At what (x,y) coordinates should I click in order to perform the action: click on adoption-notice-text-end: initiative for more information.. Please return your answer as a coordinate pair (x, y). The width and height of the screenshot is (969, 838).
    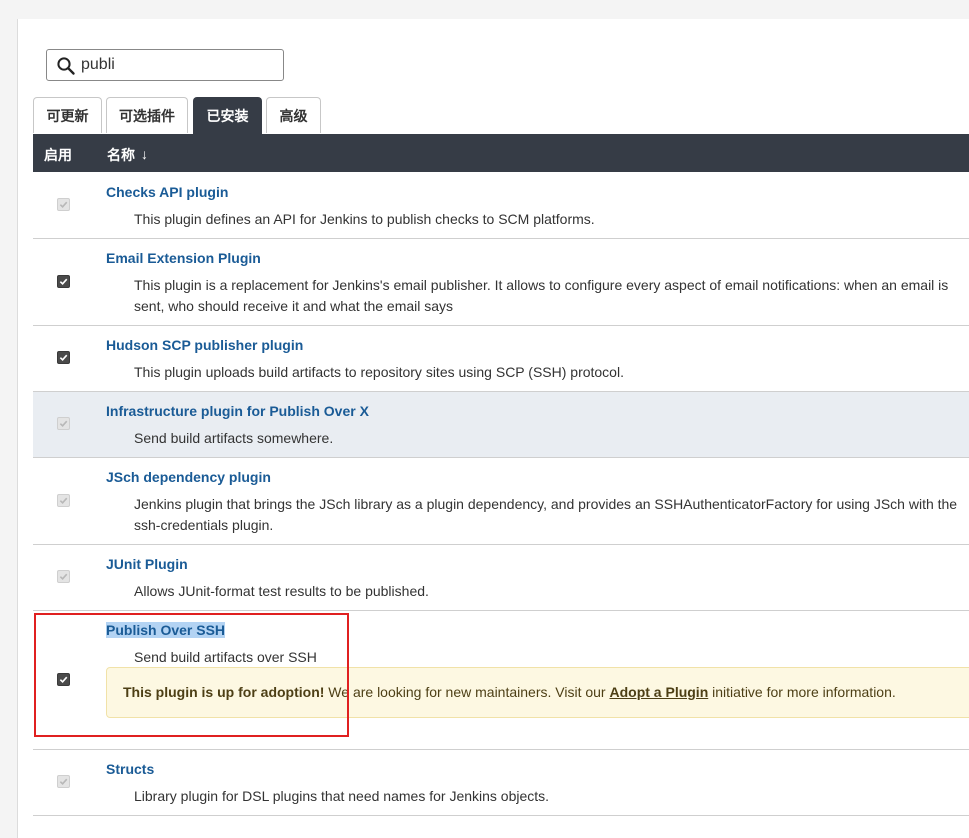
    Looking at the image, I should click on (802, 692).